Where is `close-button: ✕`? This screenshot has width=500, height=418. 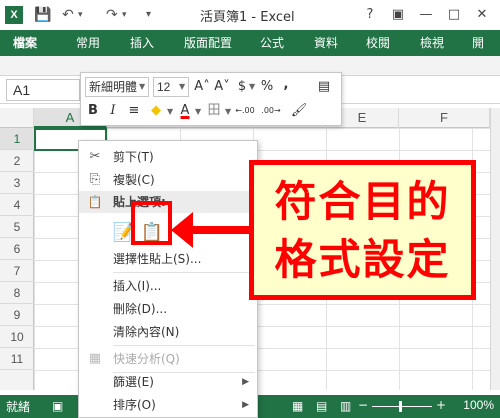
close-button: ✕ is located at coordinates (482, 15).